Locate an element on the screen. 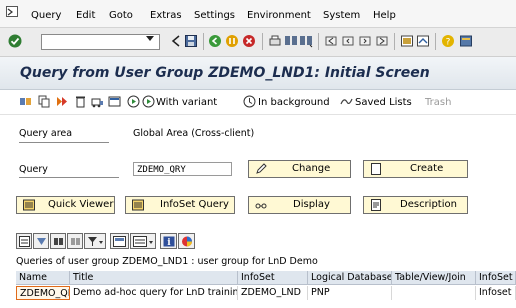 The width and height of the screenshot is (516, 308). glasses-icon is located at coordinates (261, 206).